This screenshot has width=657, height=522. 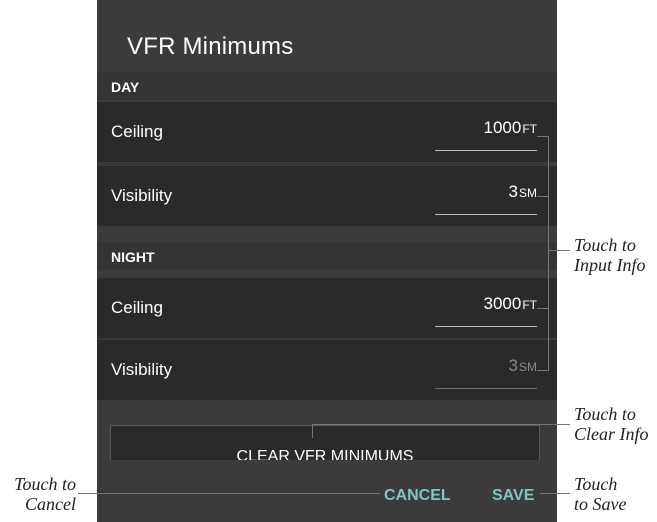 I want to click on dialog-title: VFR Minimums, so click(x=210, y=46).